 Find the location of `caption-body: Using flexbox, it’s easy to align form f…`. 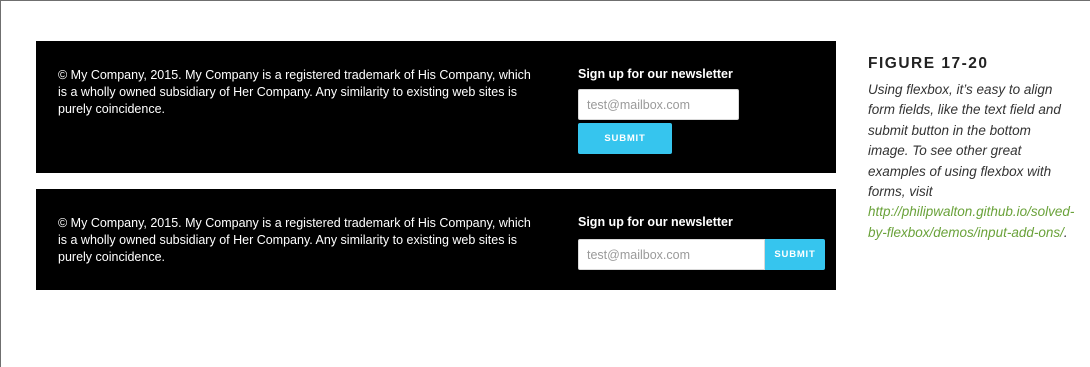

caption-body: Using flexbox, it’s easy to align form f… is located at coordinates (964, 141).